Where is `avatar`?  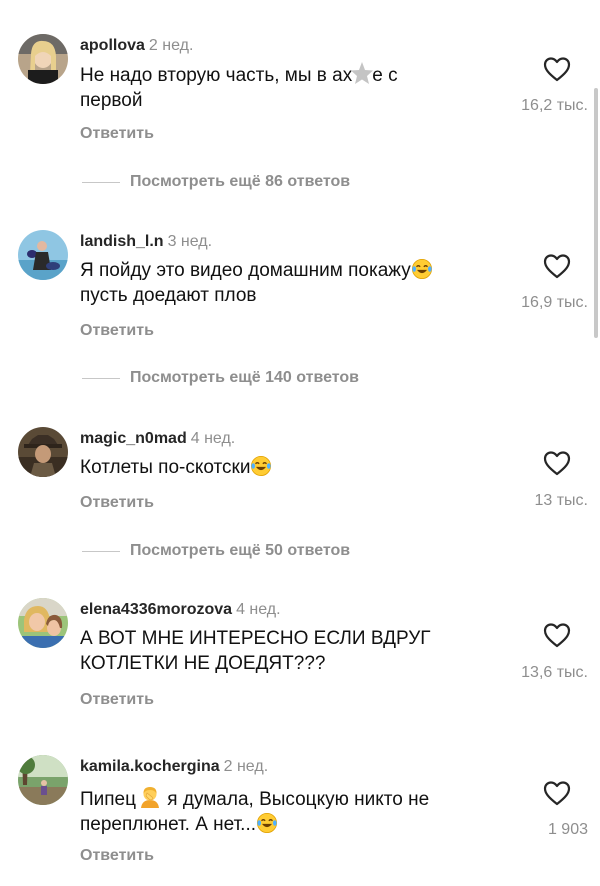
avatar is located at coordinates (43, 780).